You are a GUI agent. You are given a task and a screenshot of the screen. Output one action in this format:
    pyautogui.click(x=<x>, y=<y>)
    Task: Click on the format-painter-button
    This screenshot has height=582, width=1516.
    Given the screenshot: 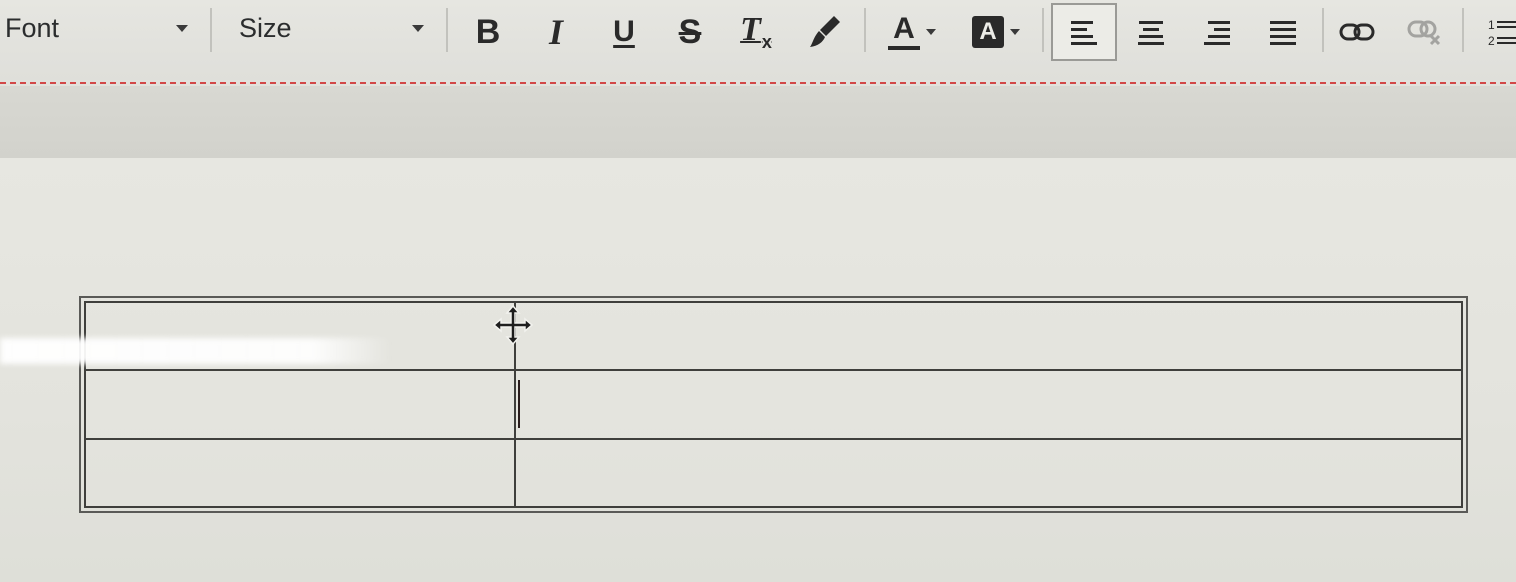 What is the action you would take?
    pyautogui.click(x=824, y=32)
    